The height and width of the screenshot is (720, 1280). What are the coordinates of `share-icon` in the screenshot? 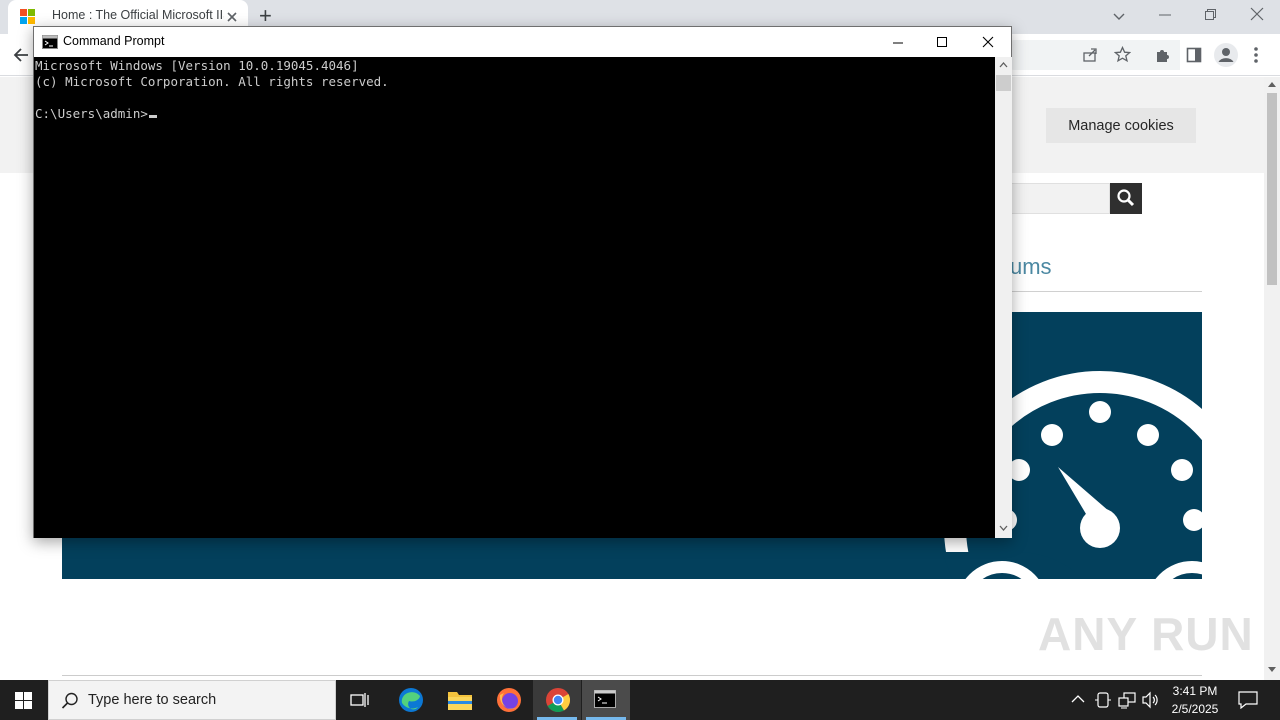 It's located at (1090, 55).